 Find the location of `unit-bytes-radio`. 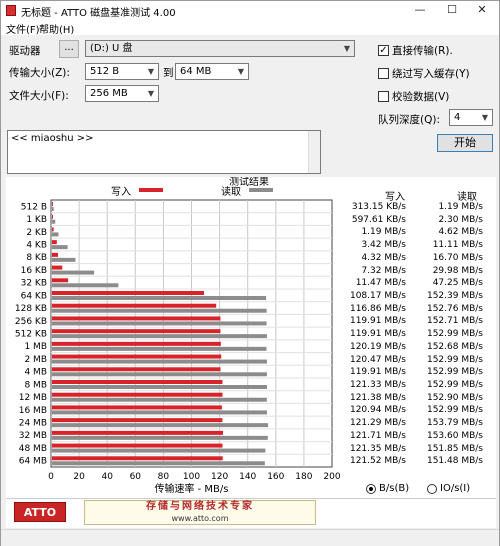

unit-bytes-radio is located at coordinates (371, 489).